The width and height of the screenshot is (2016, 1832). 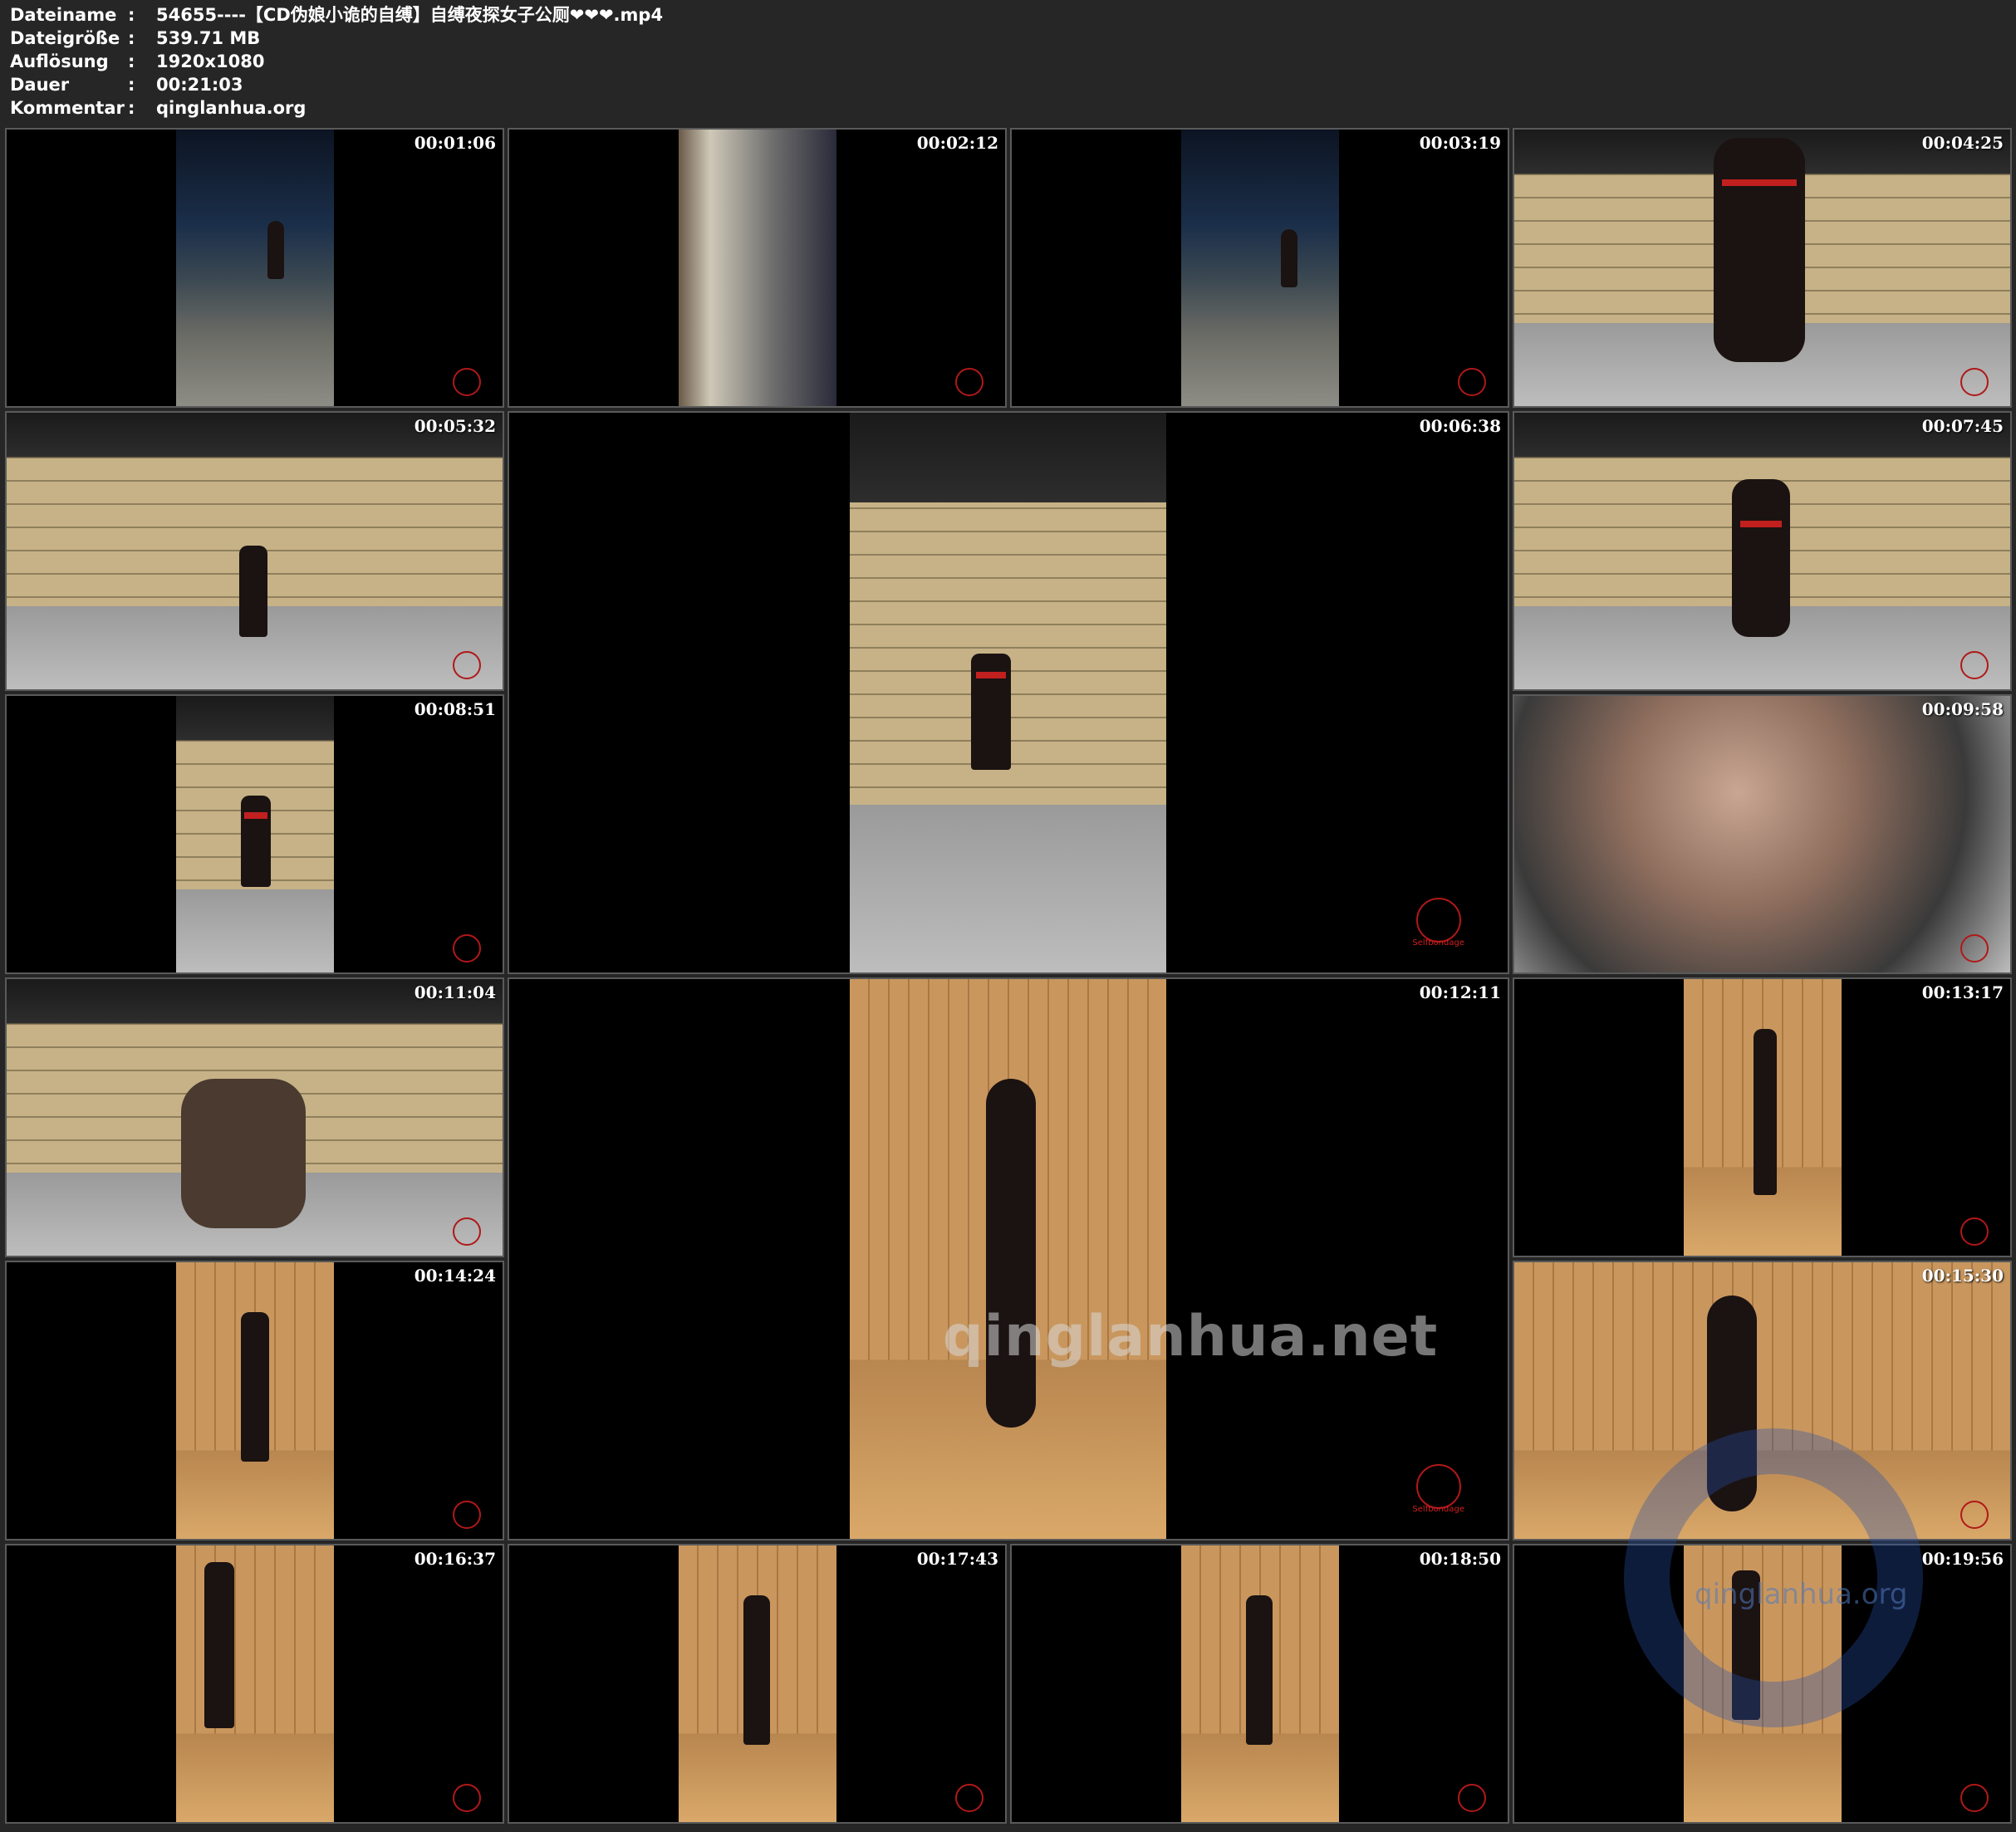 What do you see at coordinates (1191, 1336) in the screenshot?
I see `watermark-main: qinglanhua.net` at bounding box center [1191, 1336].